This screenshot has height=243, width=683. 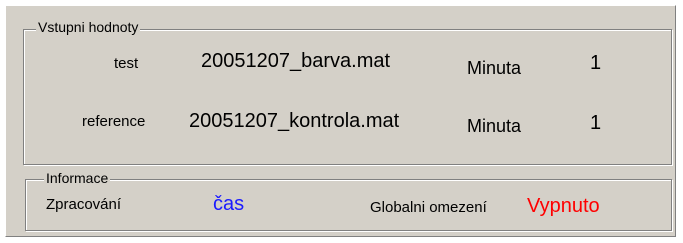 I want to click on global-limit-label: Globalni omezení, so click(x=428, y=207).